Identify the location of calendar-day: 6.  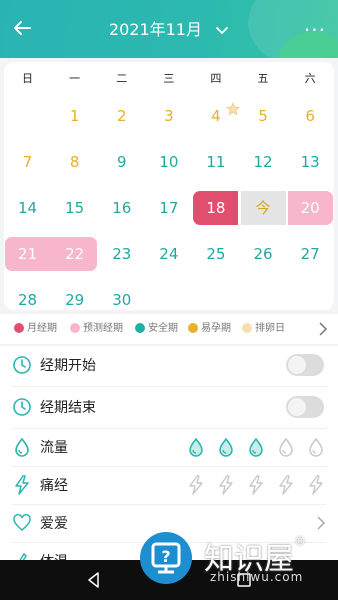
(310, 116).